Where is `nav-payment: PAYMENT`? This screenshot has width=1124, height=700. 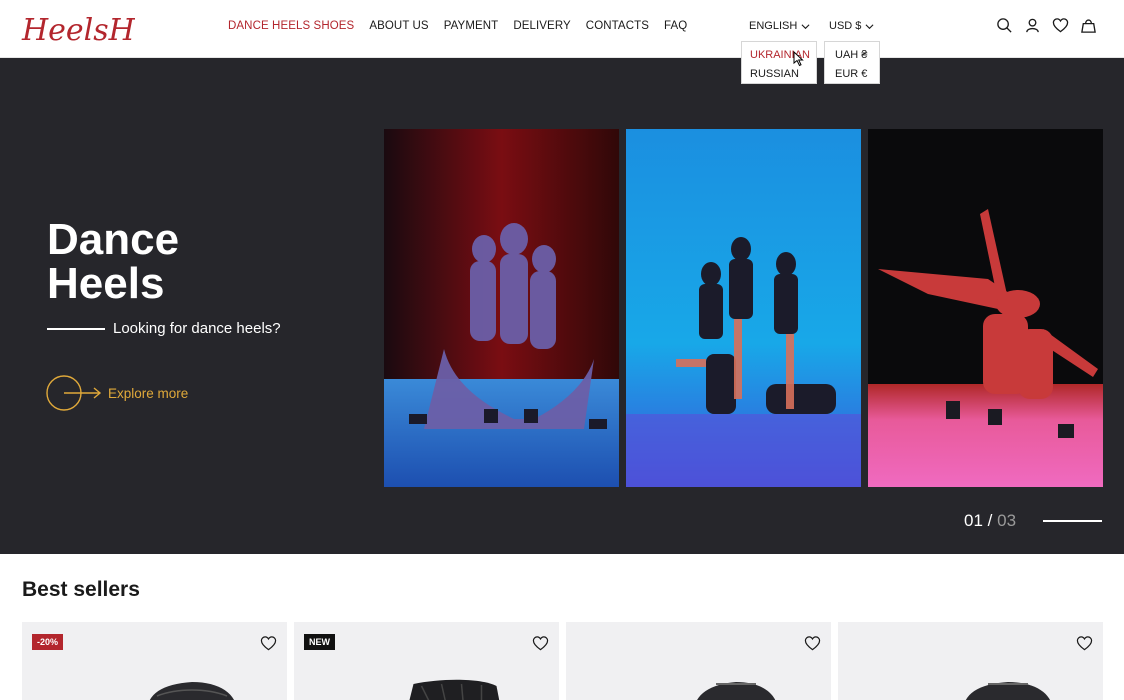 nav-payment: PAYMENT is located at coordinates (471, 26).